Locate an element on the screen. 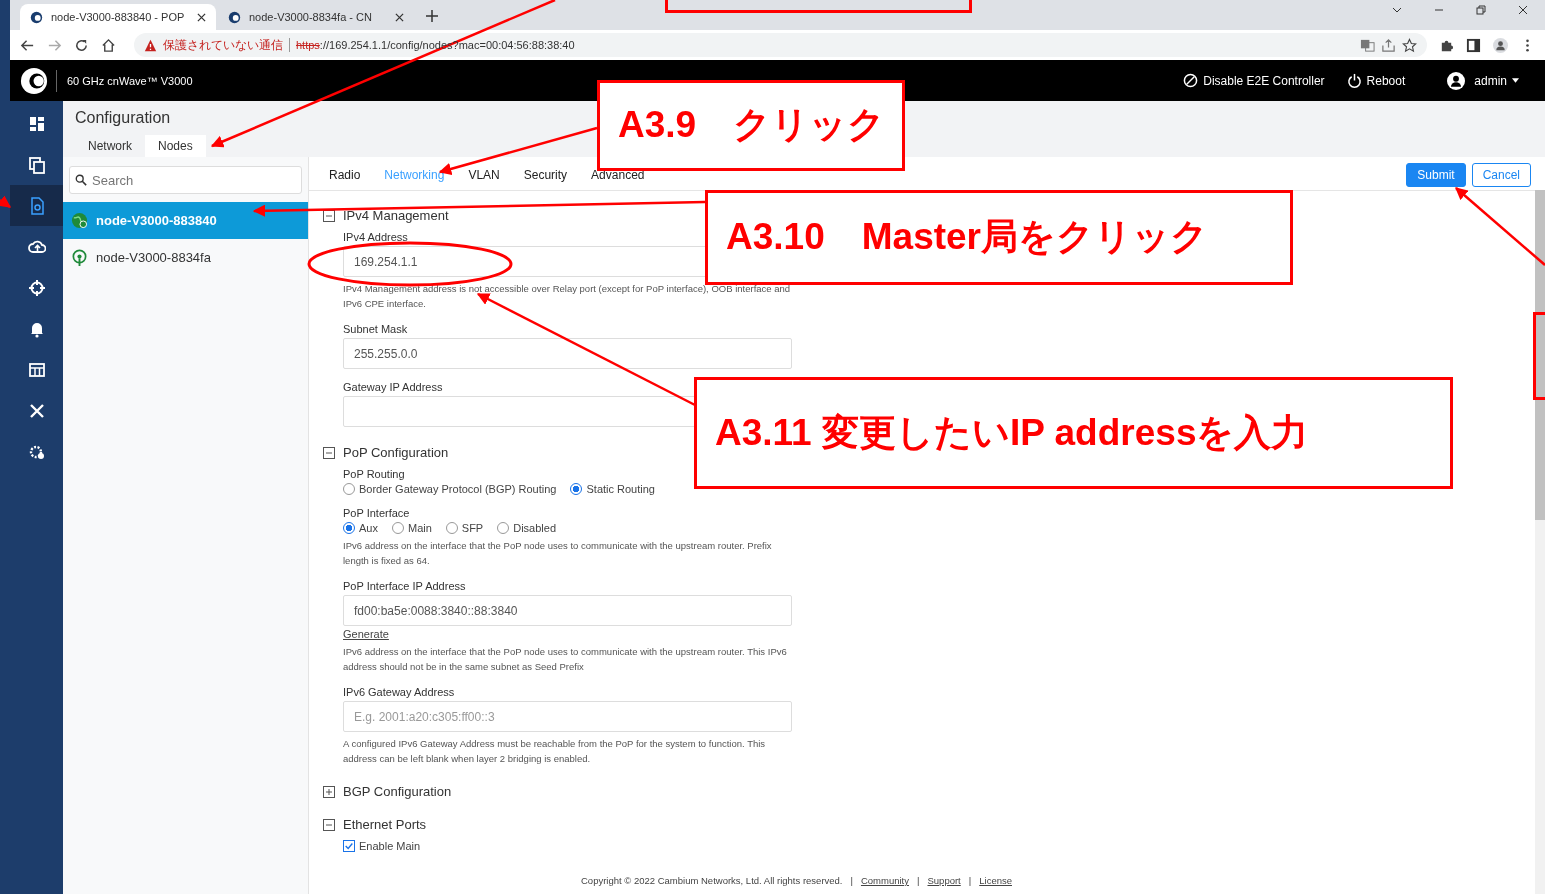 The image size is (1545, 894). page-title: Configuration is located at coordinates (123, 118).